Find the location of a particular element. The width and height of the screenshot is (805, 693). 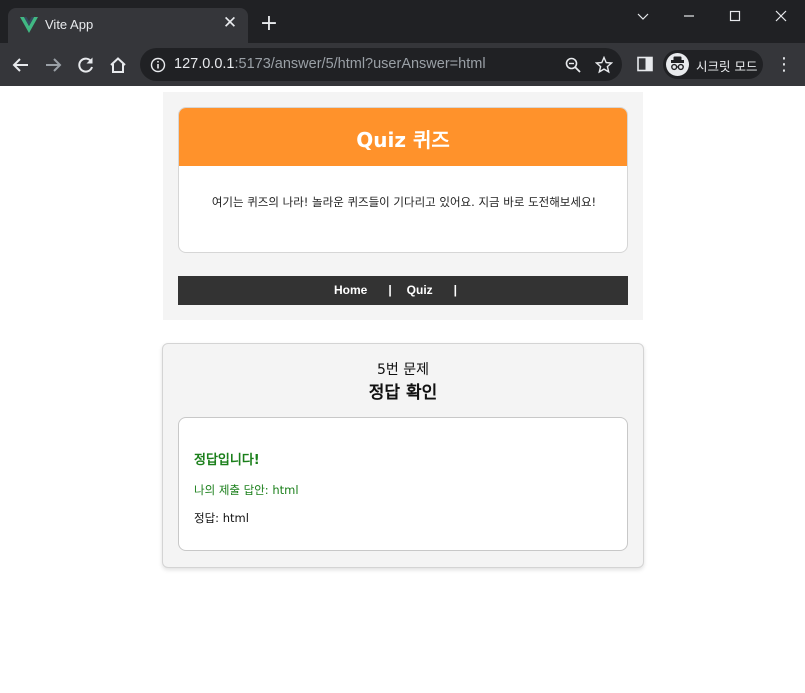

browser-titlebar: Vite App ✕ + is located at coordinates (402, 21).